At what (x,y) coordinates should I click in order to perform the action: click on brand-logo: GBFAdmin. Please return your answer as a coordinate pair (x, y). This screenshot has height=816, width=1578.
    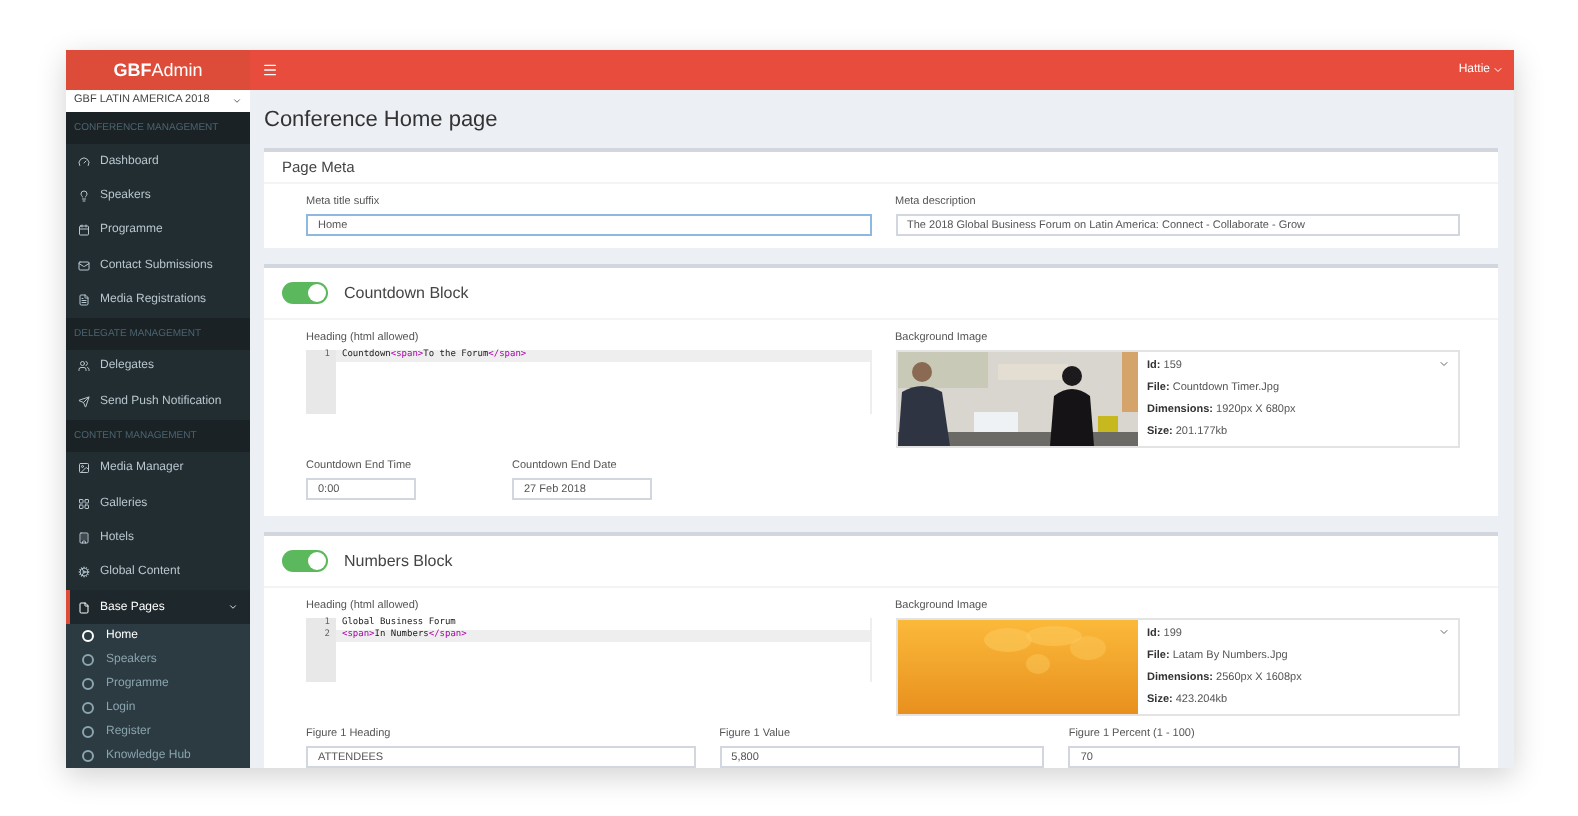
    Looking at the image, I should click on (158, 70).